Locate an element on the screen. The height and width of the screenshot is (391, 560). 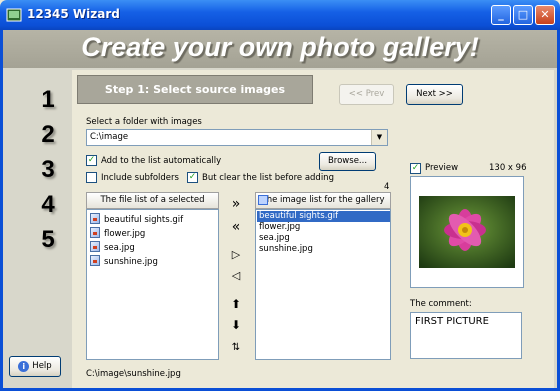
folder-value: C:\image is located at coordinates (109, 137).